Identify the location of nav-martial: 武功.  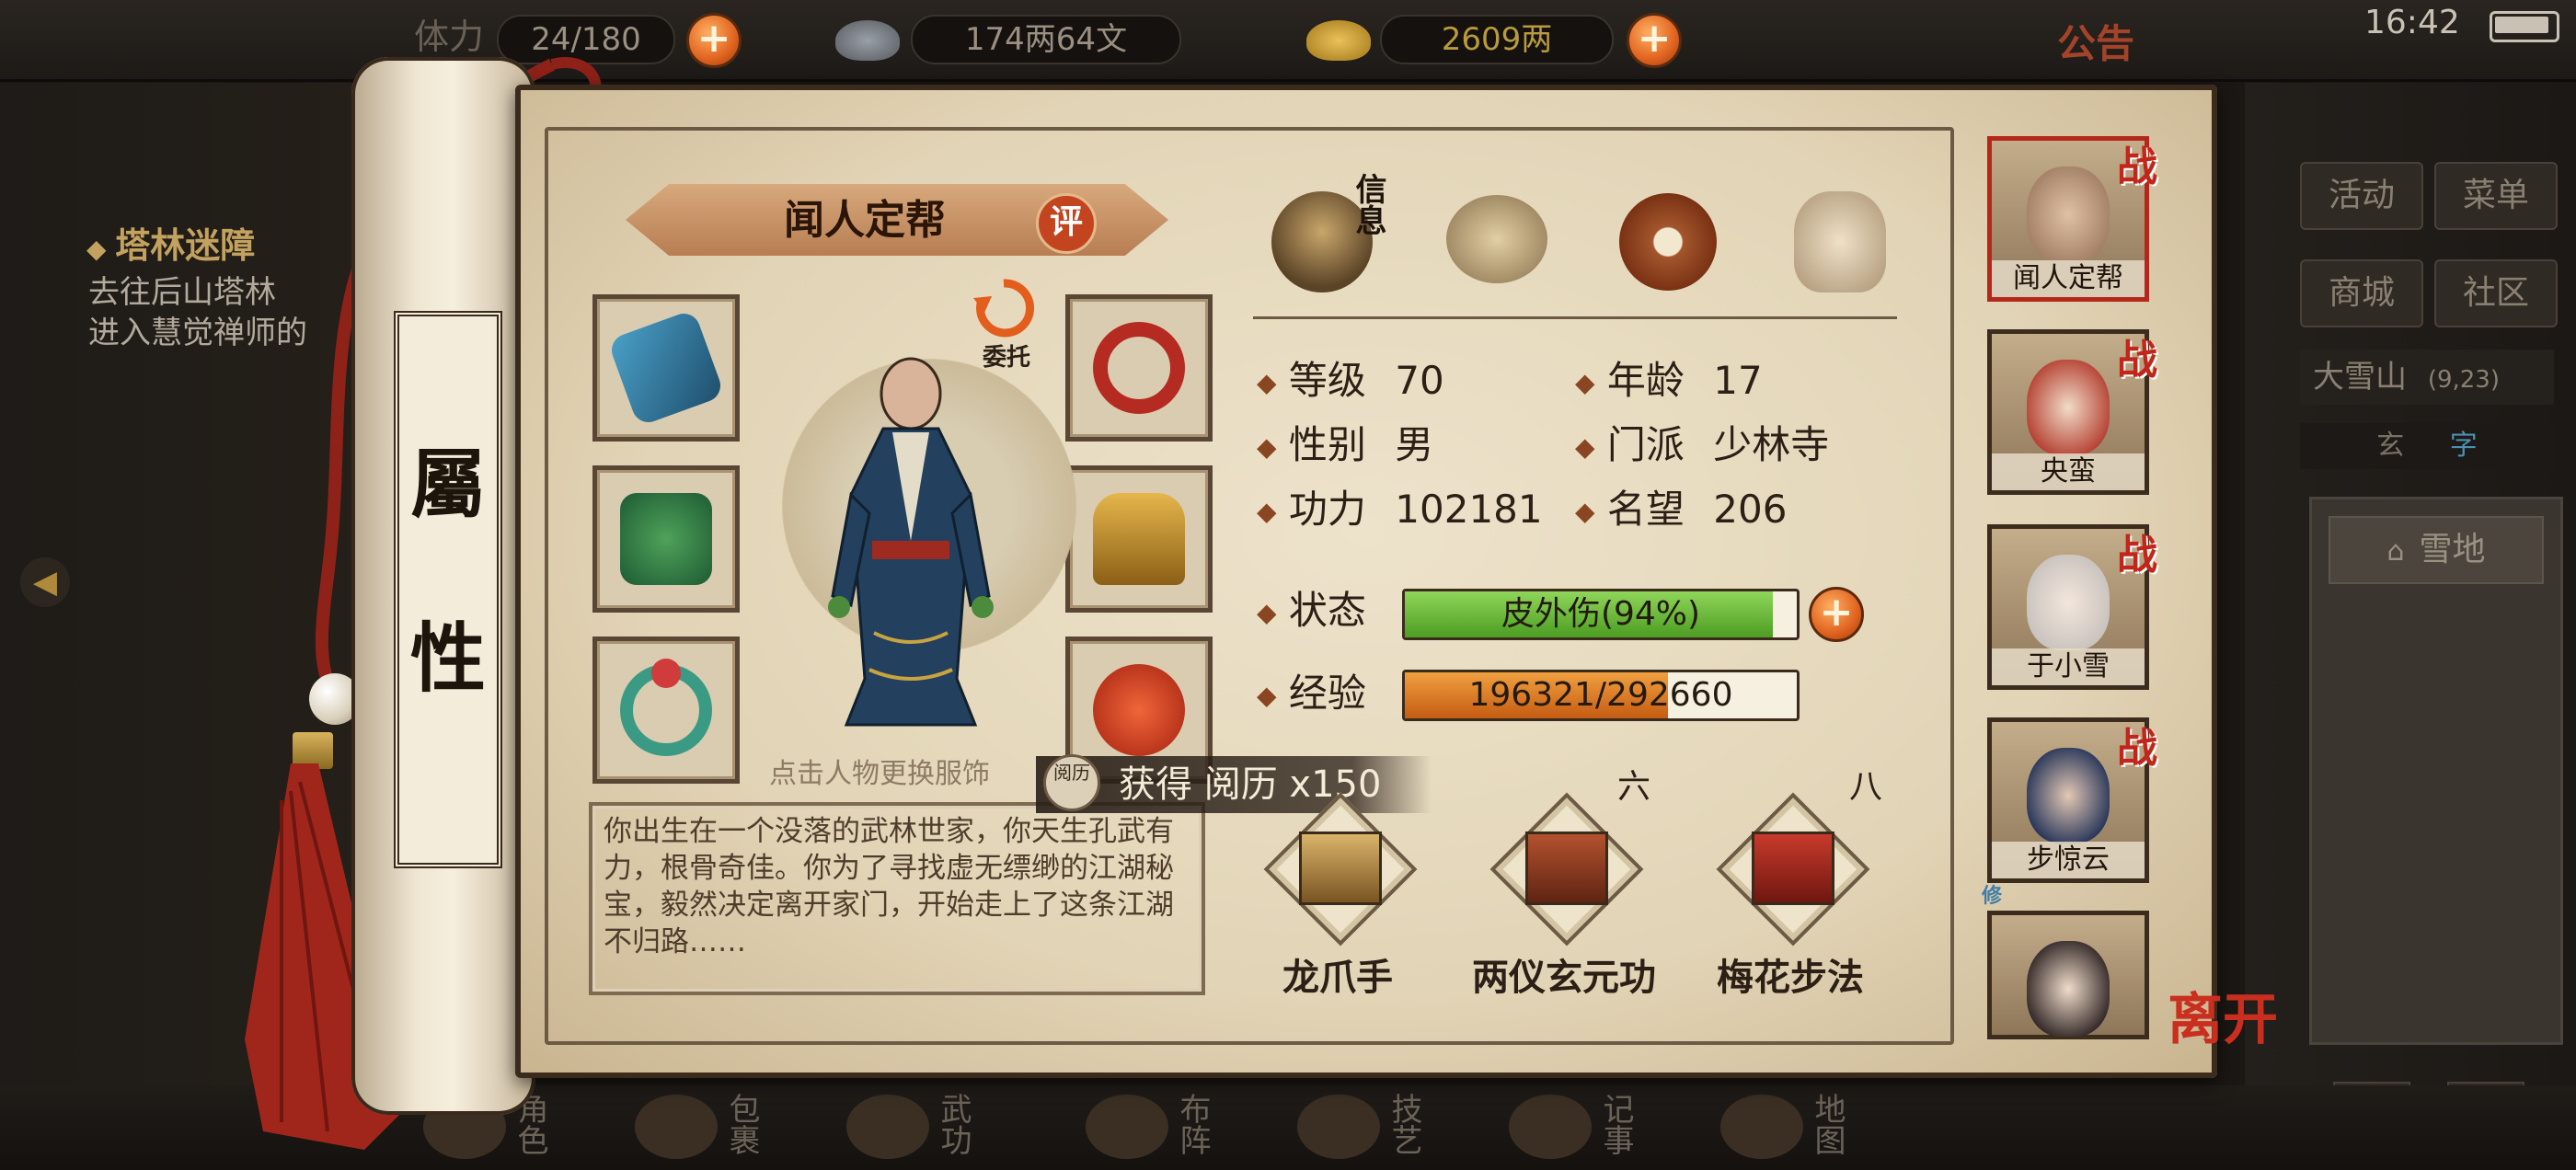
(924, 1127).